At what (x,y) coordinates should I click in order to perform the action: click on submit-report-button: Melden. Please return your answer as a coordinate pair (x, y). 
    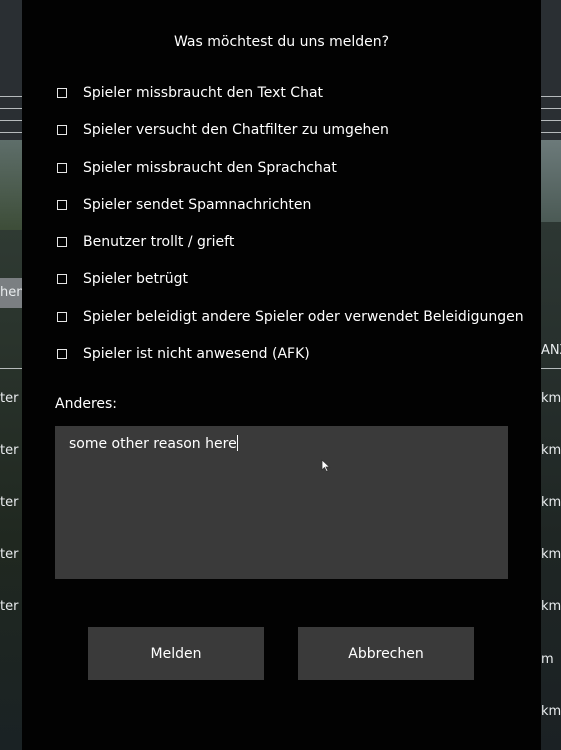
    Looking at the image, I should click on (176, 653).